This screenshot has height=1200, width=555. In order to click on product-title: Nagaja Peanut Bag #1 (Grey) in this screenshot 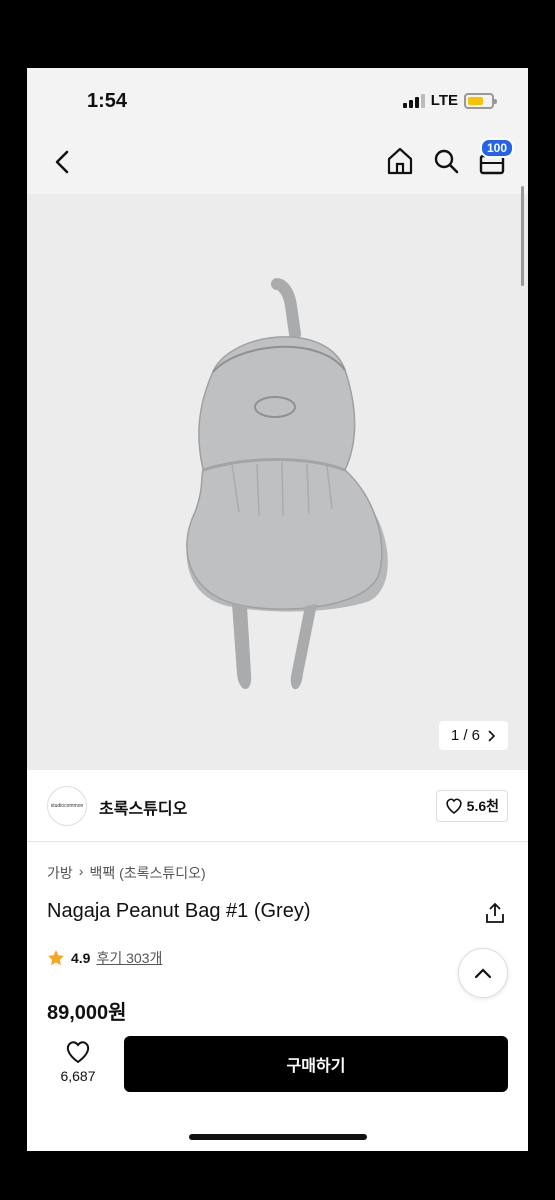, I will do `click(179, 911)`.